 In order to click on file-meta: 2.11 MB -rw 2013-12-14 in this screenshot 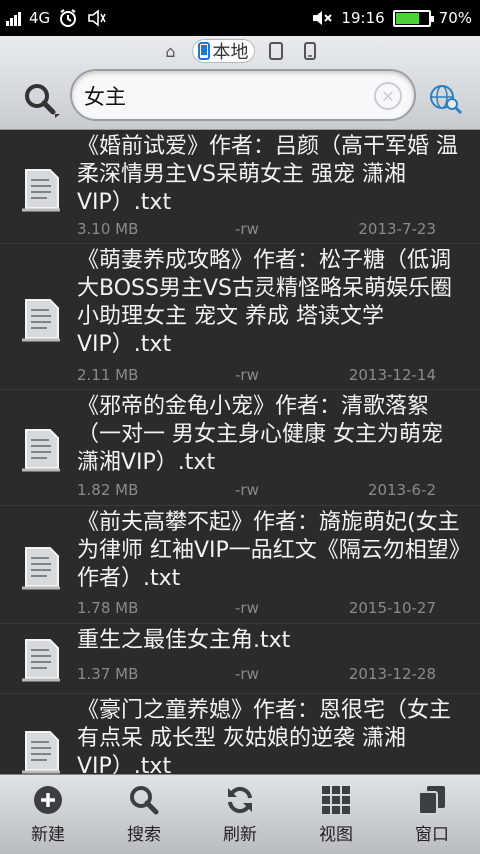, I will do `click(256, 376)`.